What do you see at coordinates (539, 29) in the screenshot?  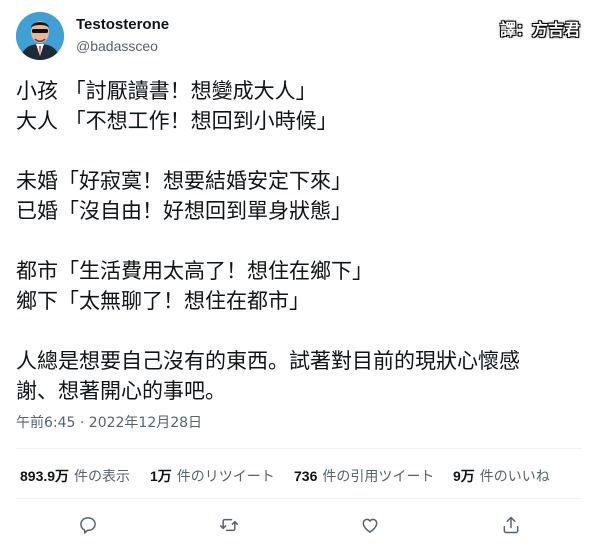 I see `translator-badge: 譯：方吉君` at bounding box center [539, 29].